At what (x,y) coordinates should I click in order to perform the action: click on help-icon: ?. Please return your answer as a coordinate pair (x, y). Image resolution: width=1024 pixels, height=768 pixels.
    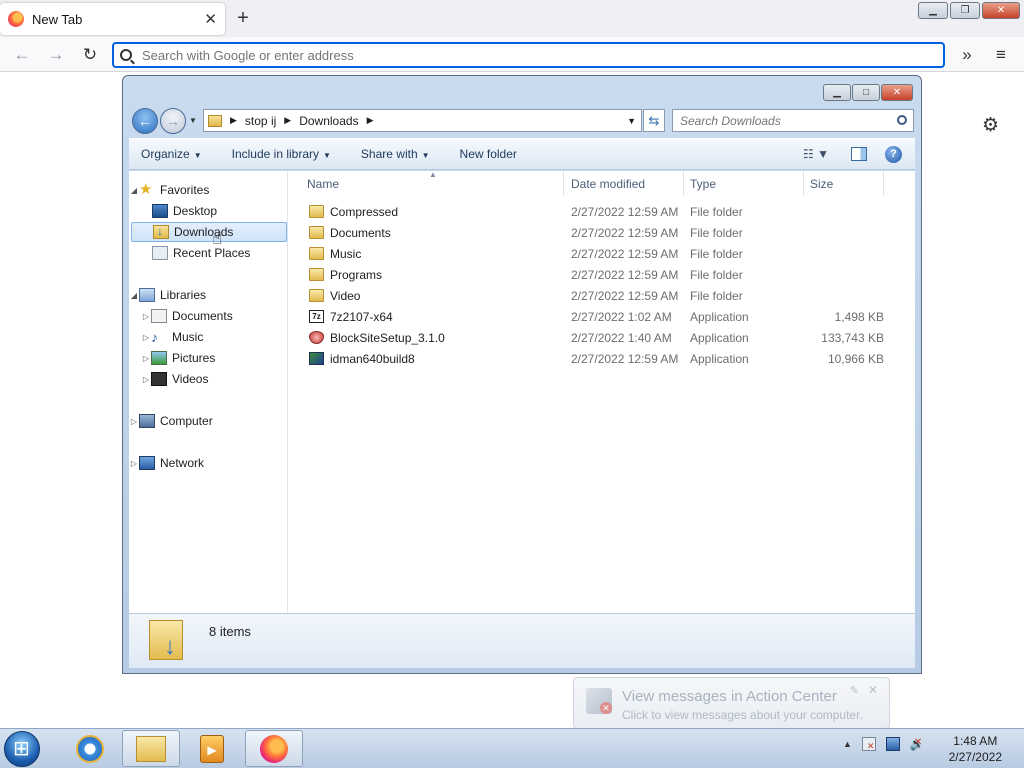
    Looking at the image, I should click on (893, 154).